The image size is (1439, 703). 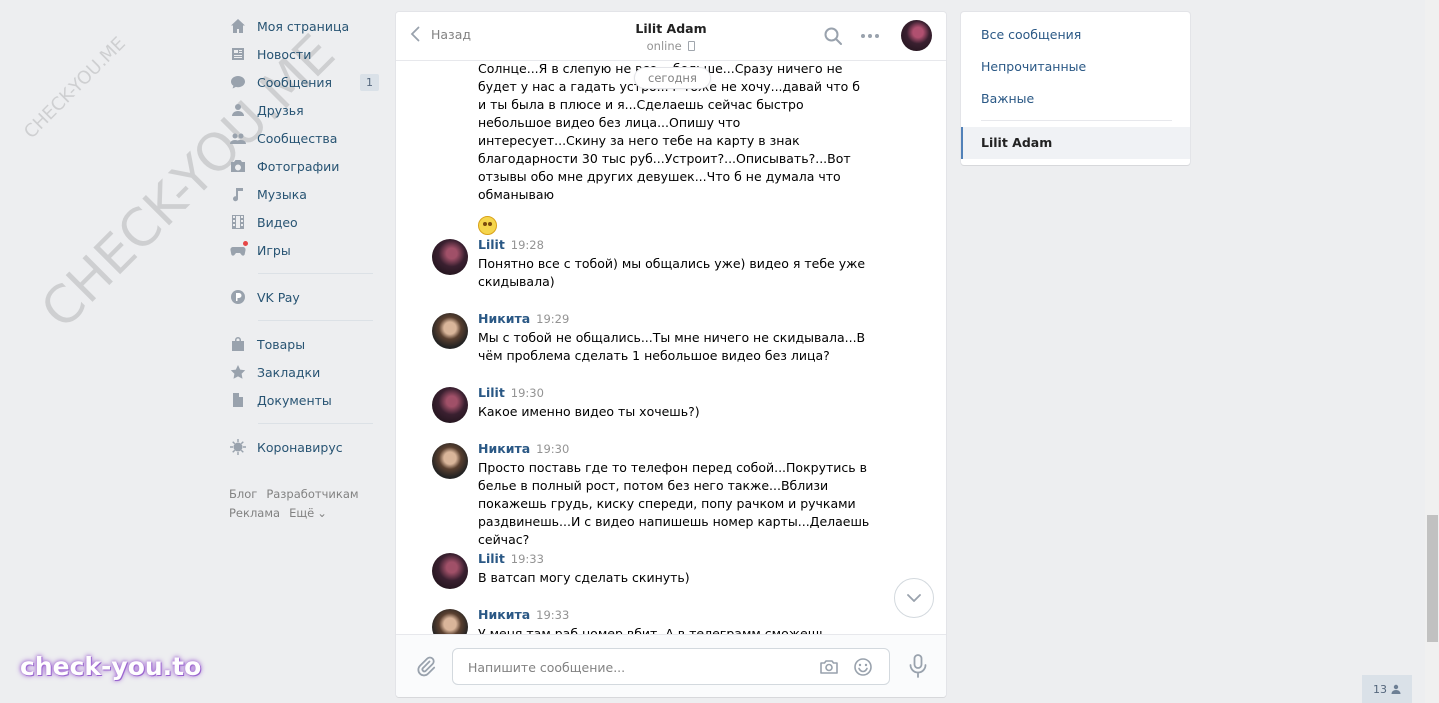 I want to click on nav-label: Сообщения, so click(x=295, y=82).